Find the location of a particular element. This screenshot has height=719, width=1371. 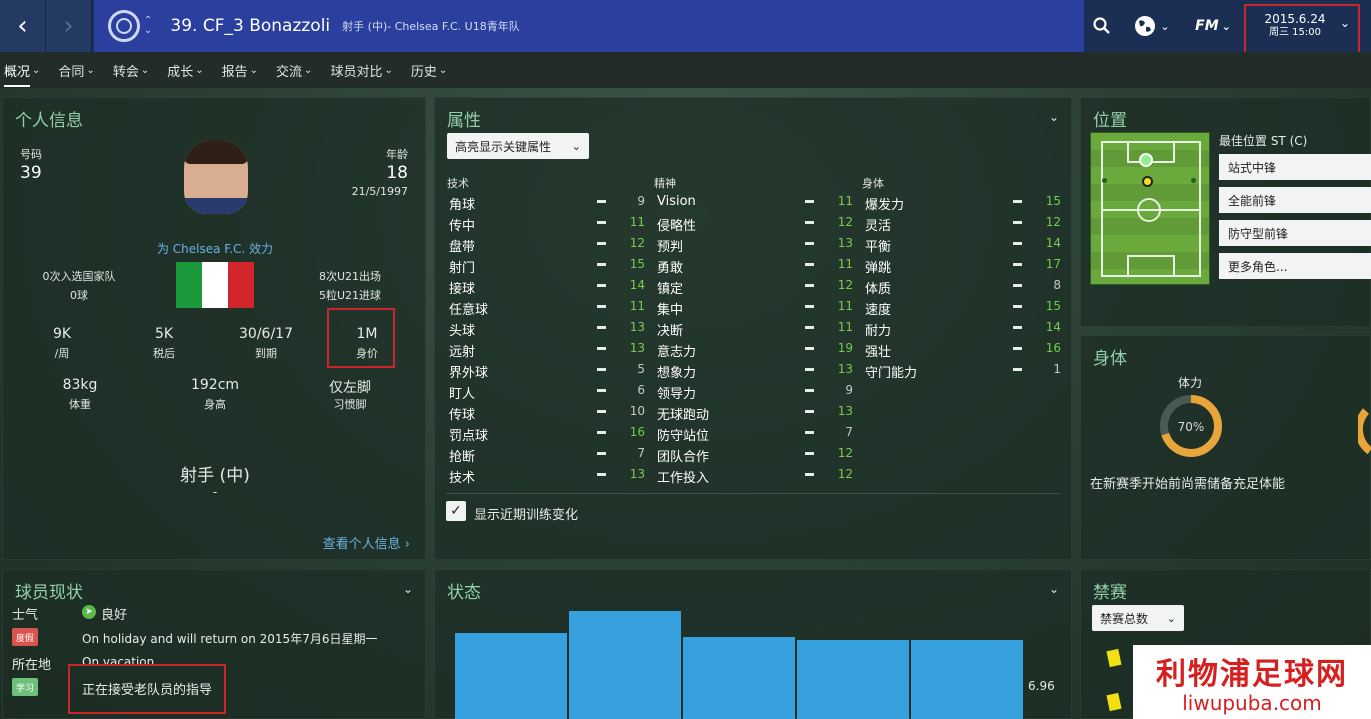

attribute-row: 体质 8 is located at coordinates (962, 286).